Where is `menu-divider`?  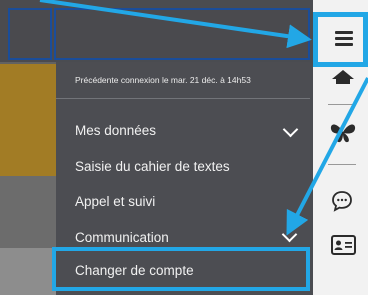 menu-divider is located at coordinates (183, 98).